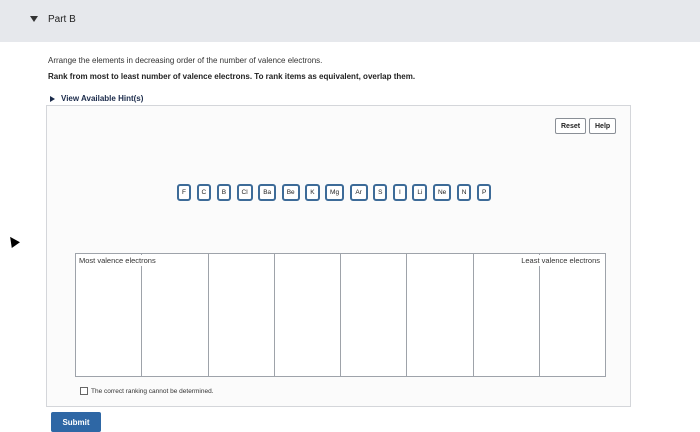 The width and height of the screenshot is (700, 432). Describe the element at coordinates (244, 192) in the screenshot. I see `element-tile: Cl` at that location.